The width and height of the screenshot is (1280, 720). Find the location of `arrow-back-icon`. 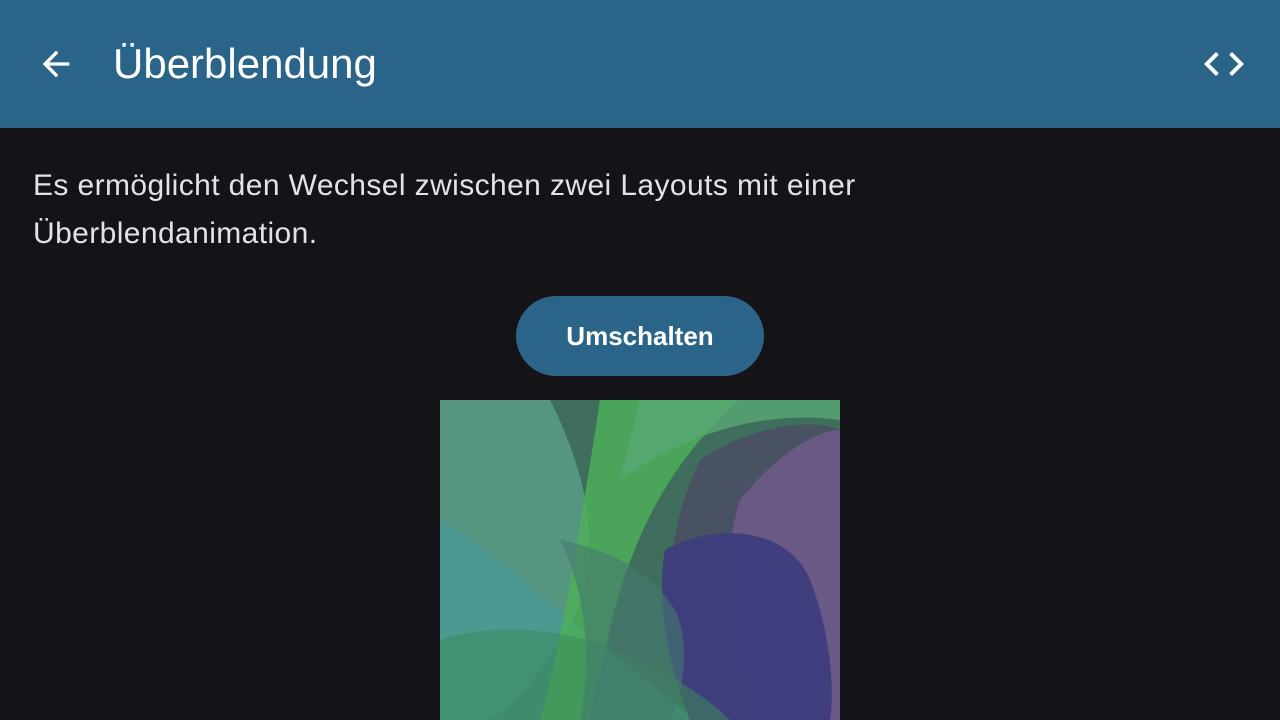

arrow-back-icon is located at coordinates (56, 64).